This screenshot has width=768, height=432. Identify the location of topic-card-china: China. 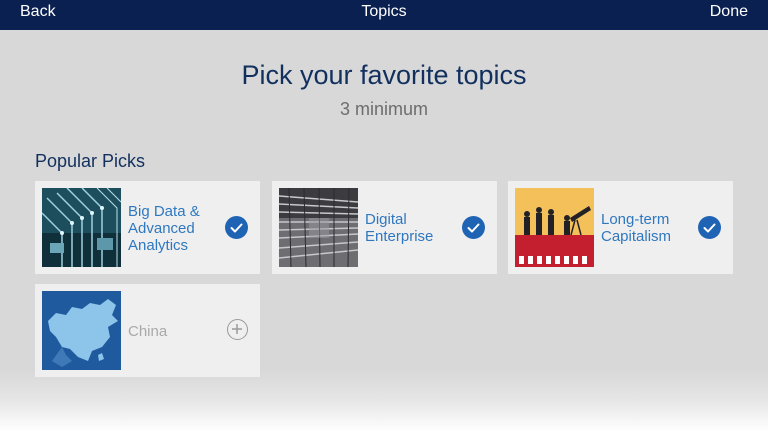
(147, 330).